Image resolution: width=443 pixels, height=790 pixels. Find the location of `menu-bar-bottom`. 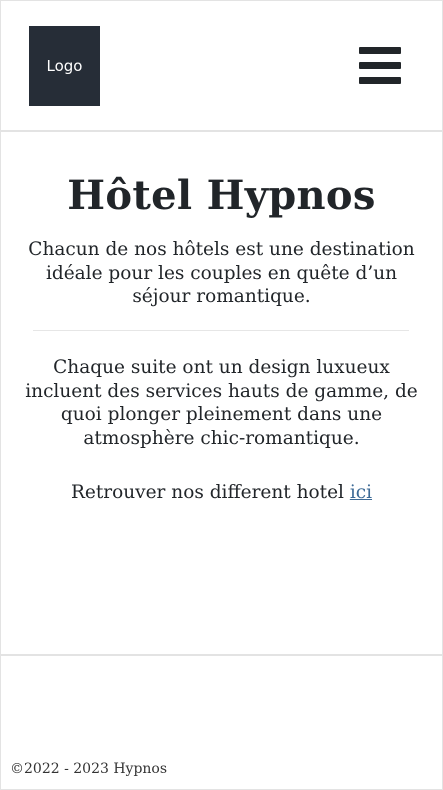

menu-bar-bottom is located at coordinates (380, 80).